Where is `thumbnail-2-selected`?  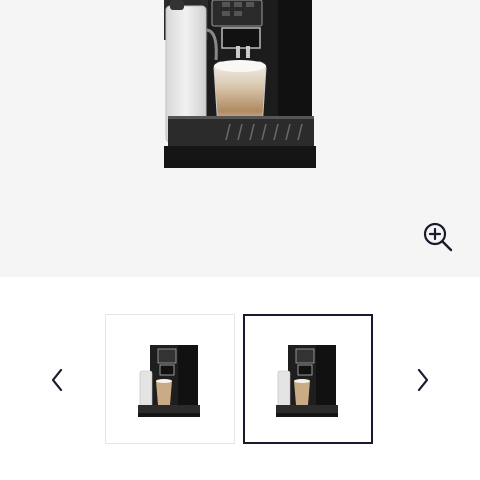 thumbnail-2-selected is located at coordinates (308, 379).